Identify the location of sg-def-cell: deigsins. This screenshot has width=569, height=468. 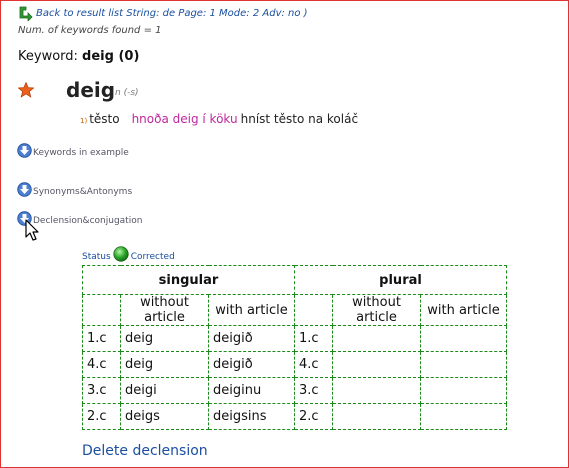
(251, 416).